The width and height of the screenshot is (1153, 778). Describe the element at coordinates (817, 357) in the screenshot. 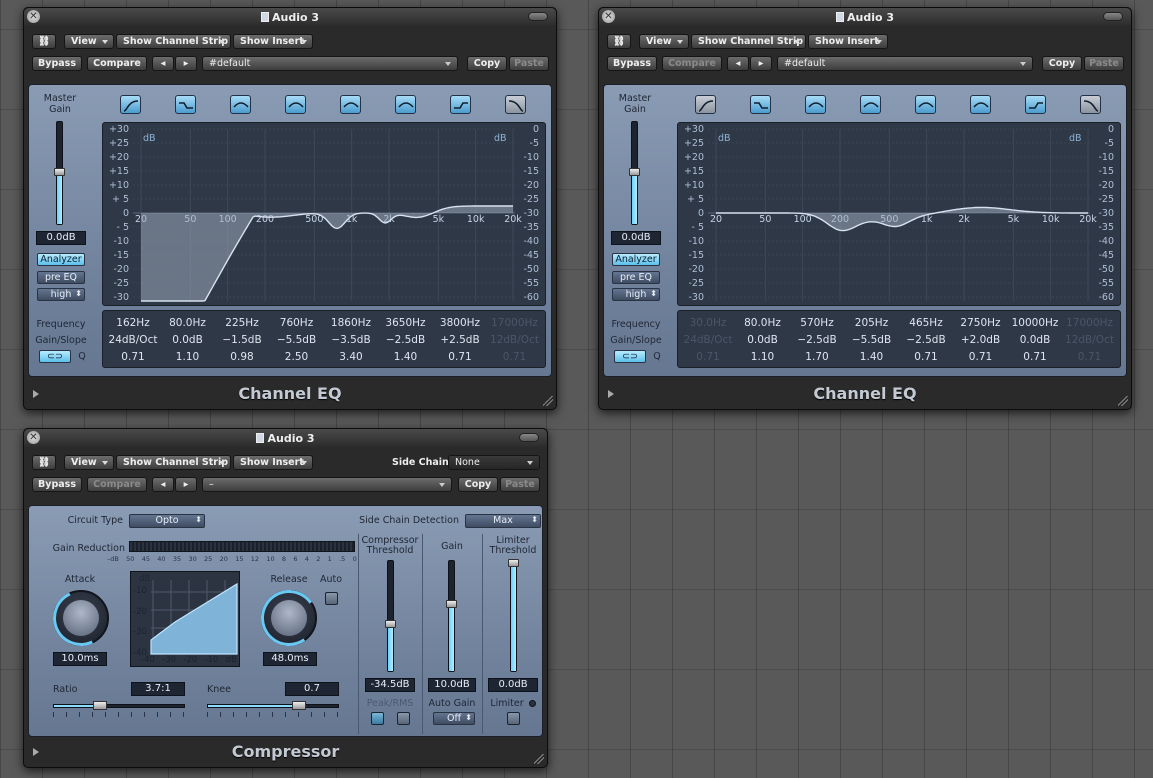

I see `band-q-value: 1.70` at that location.